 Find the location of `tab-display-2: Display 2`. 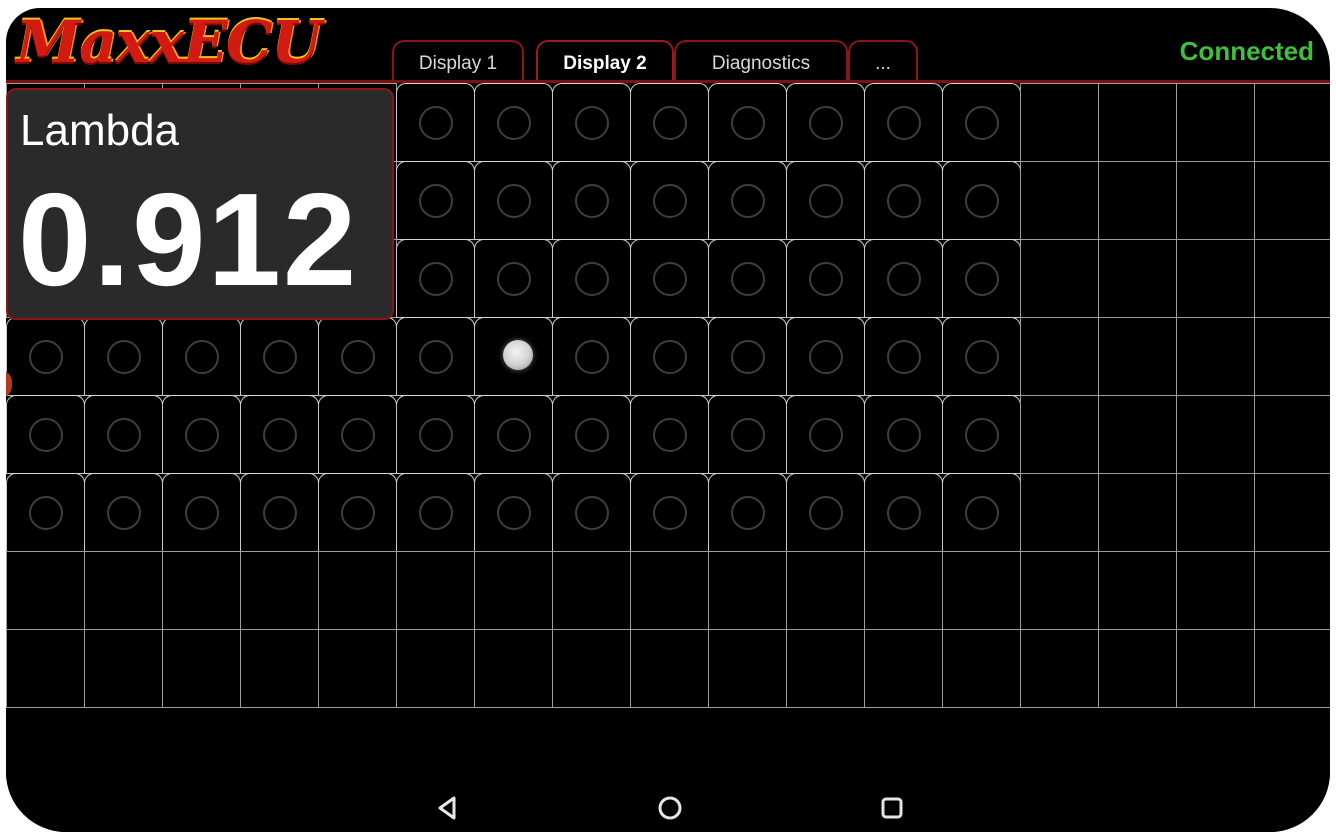

tab-display-2: Display 2 is located at coordinates (605, 61).